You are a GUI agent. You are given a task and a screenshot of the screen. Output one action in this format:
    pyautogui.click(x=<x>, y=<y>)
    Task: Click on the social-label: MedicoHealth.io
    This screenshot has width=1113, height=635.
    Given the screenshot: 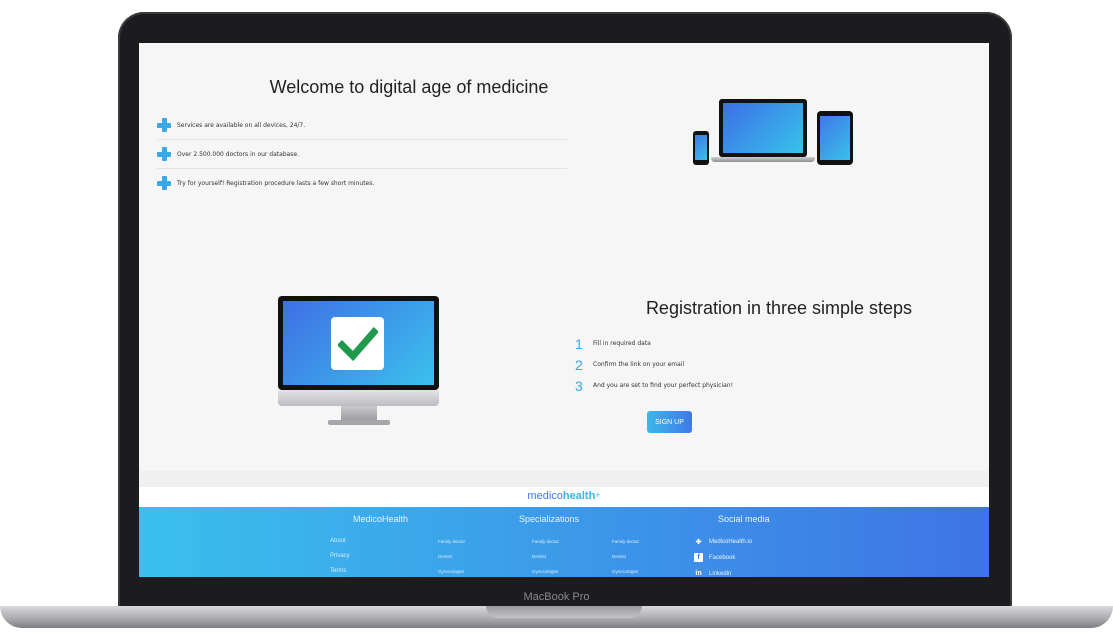 What is the action you would take?
    pyautogui.click(x=731, y=541)
    